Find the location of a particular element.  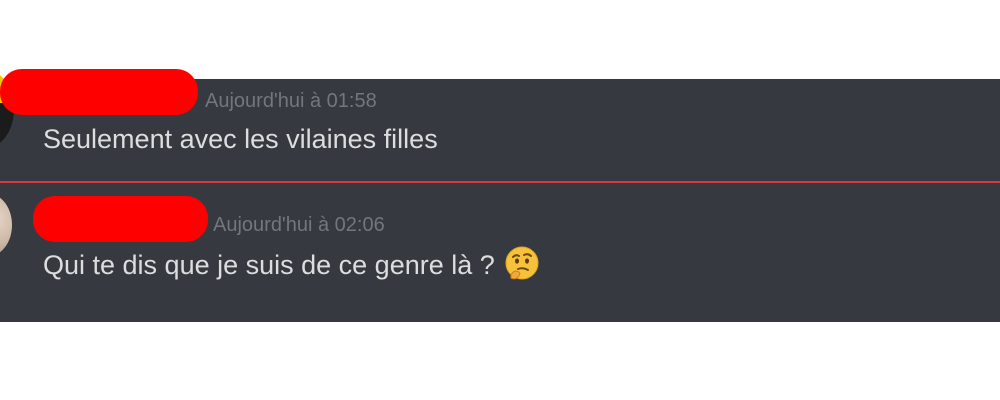

message-timestamp: Aujourd'hui à 02:06 is located at coordinates (299, 225).